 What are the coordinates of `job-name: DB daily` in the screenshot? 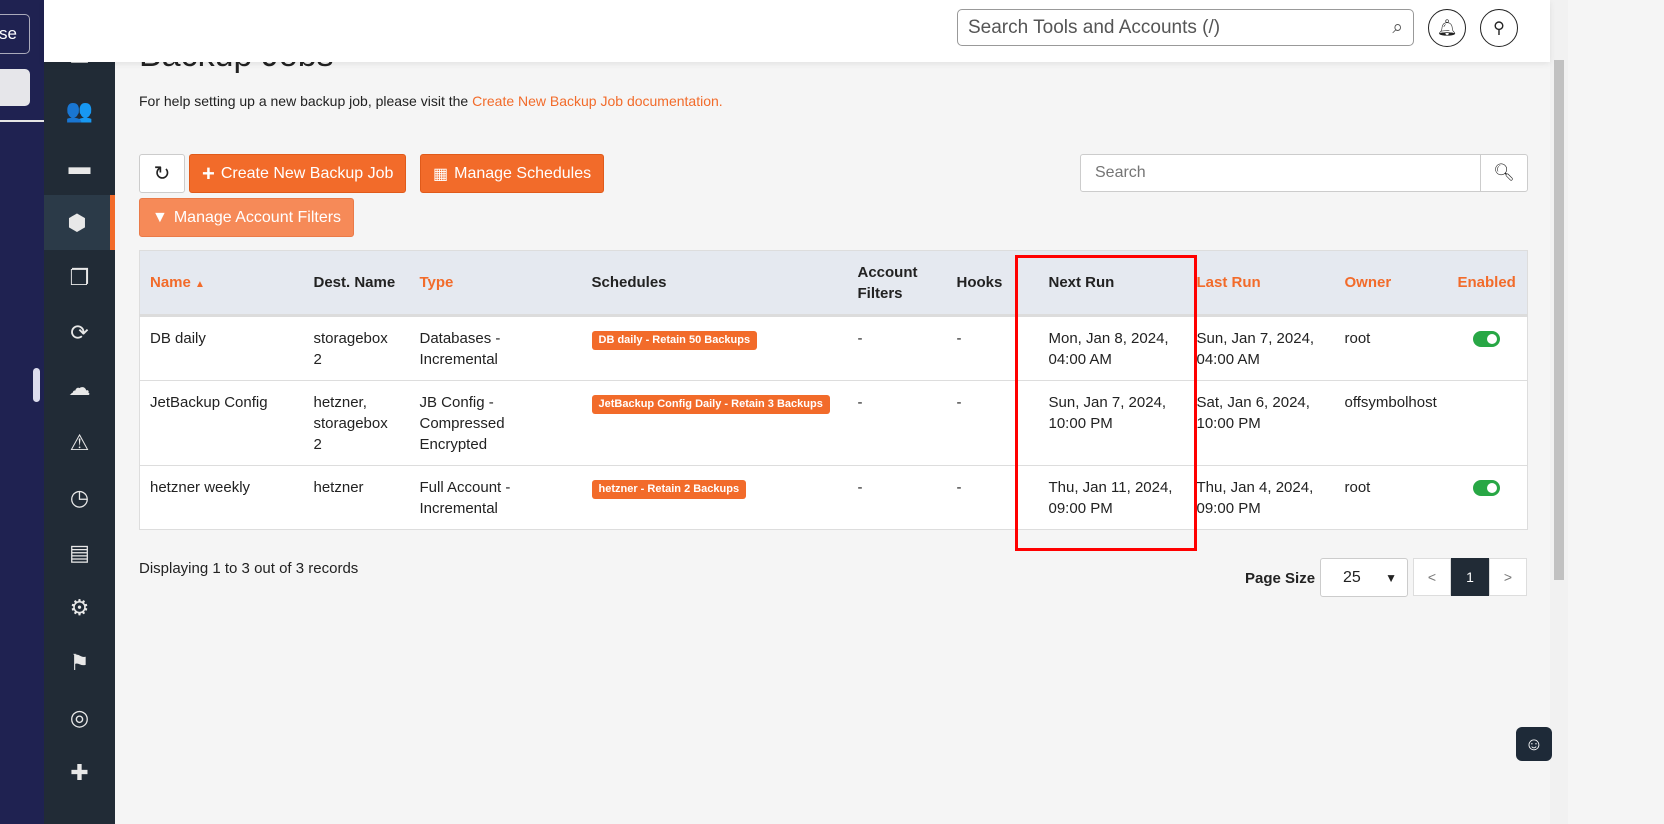 It's located at (221, 348).